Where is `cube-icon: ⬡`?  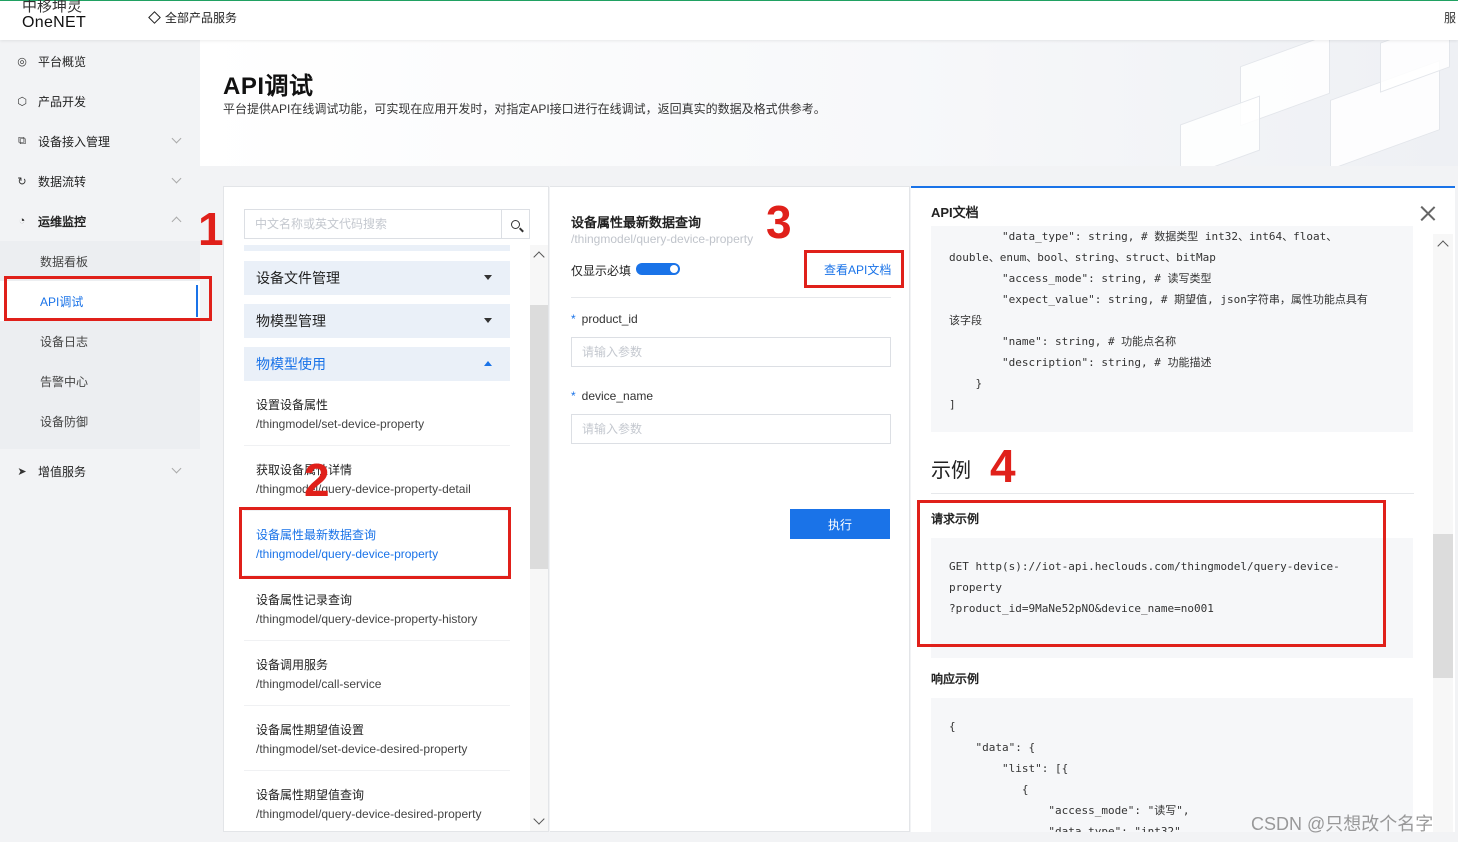
cube-icon: ⬡ is located at coordinates (22, 101).